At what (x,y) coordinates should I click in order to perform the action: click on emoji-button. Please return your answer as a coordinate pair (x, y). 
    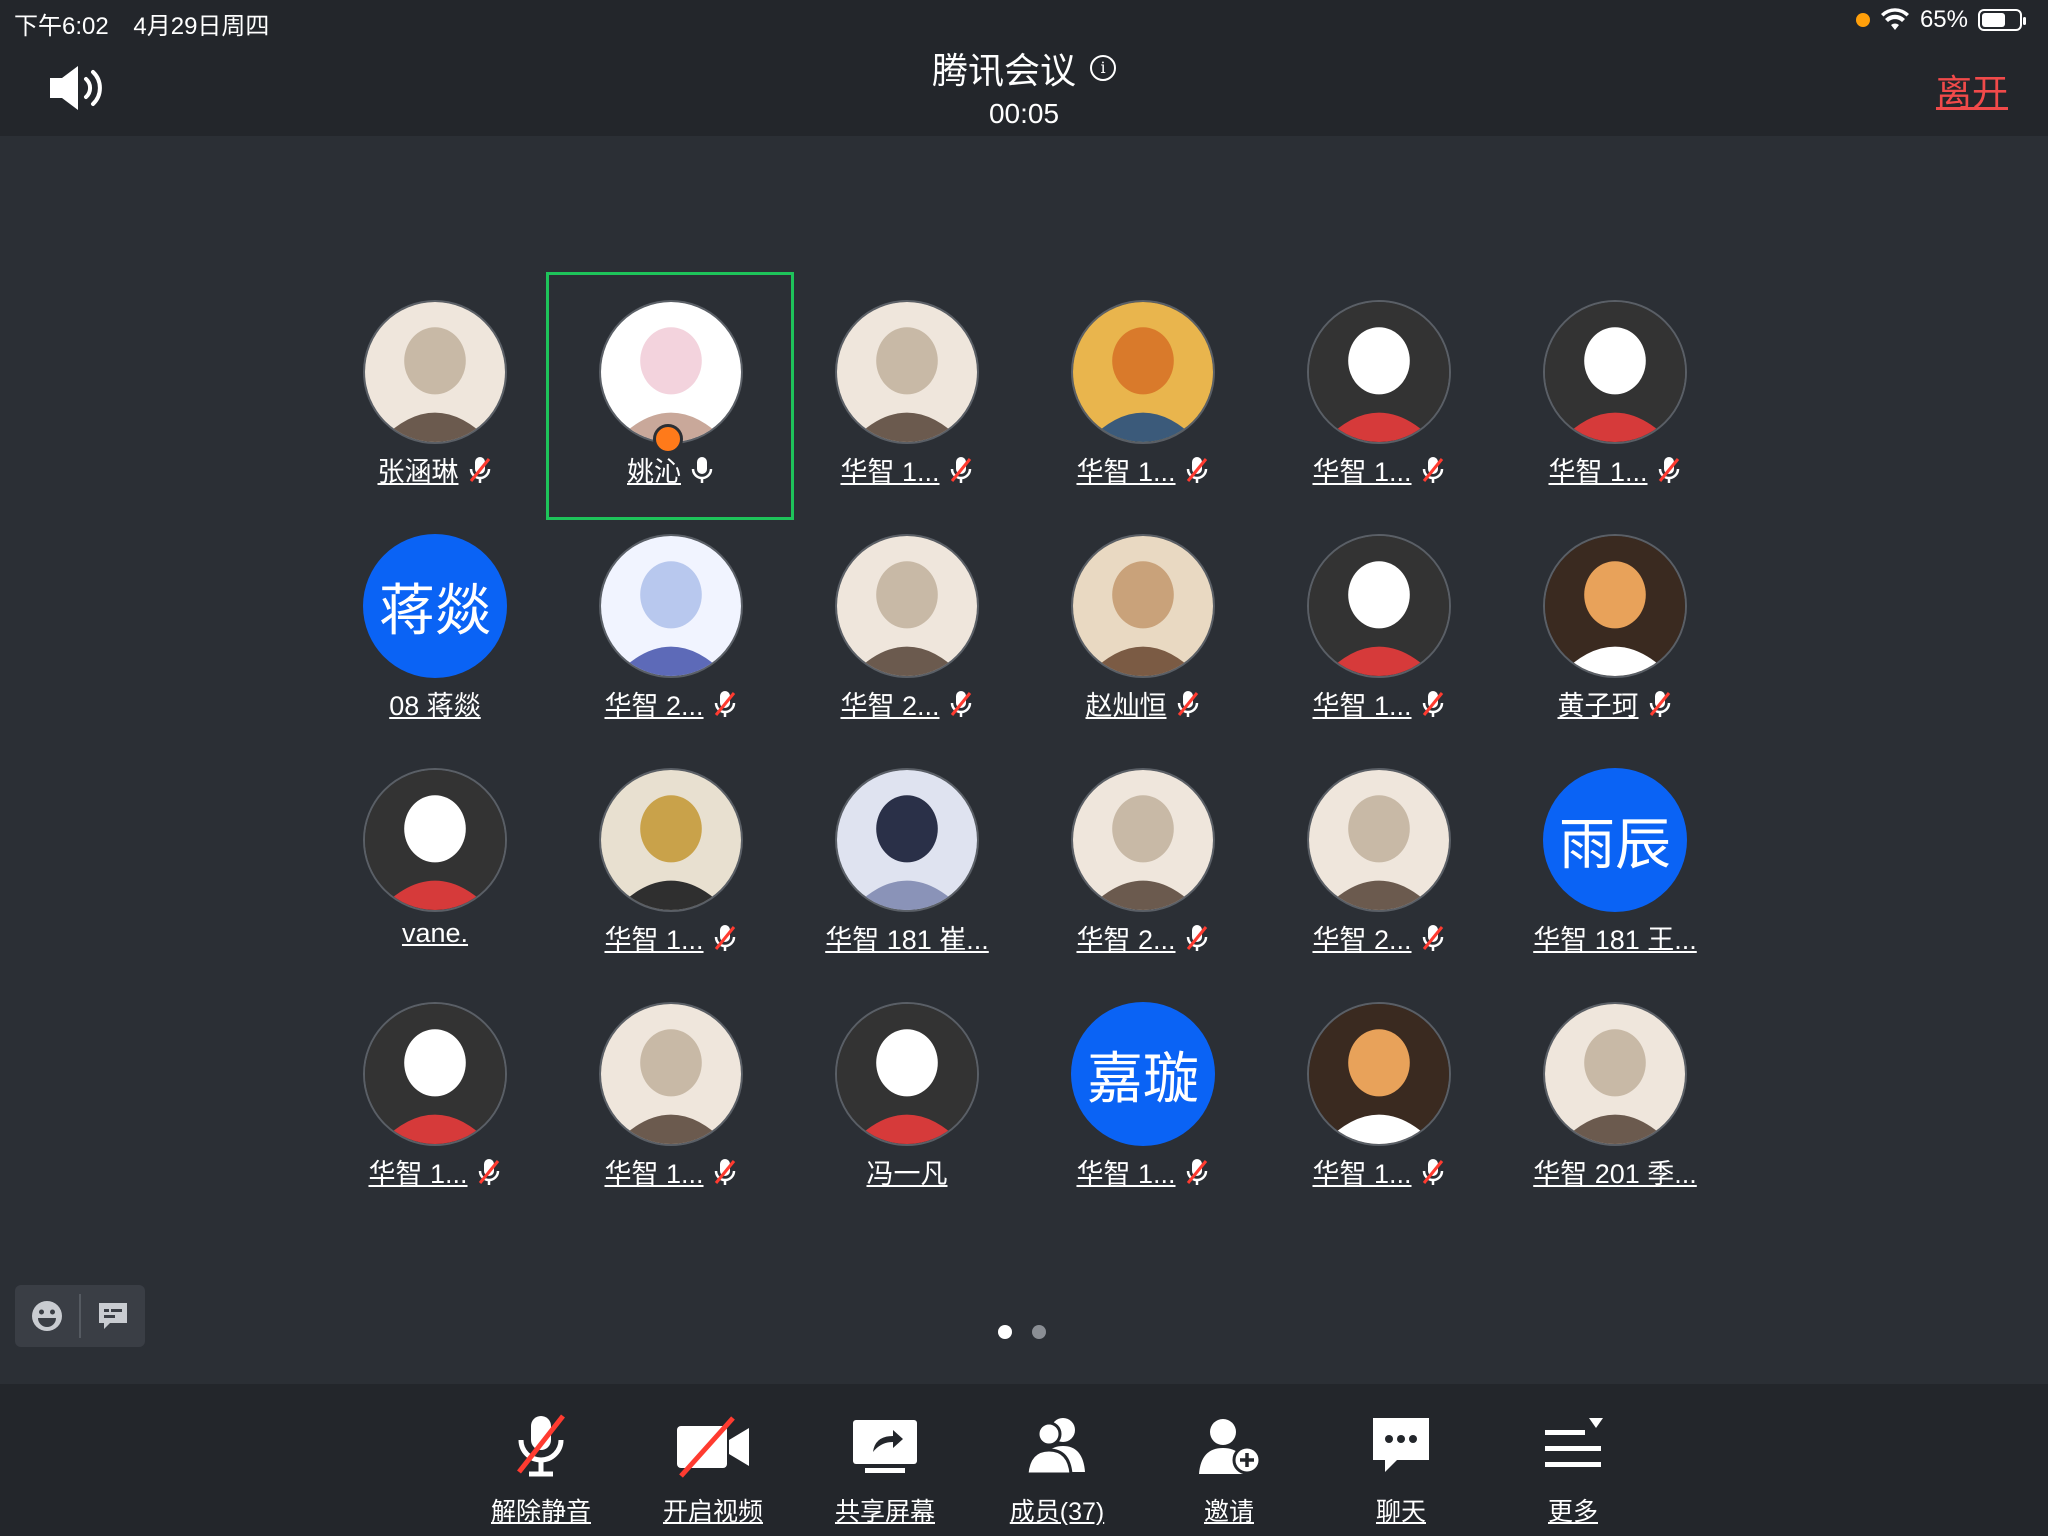
    Looking at the image, I should click on (47, 1316).